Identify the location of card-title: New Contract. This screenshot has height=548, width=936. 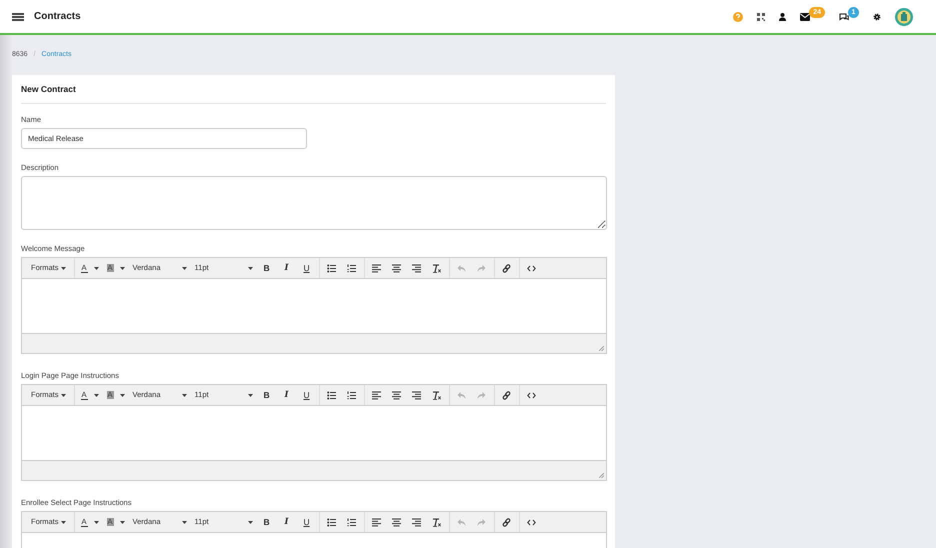
(313, 93).